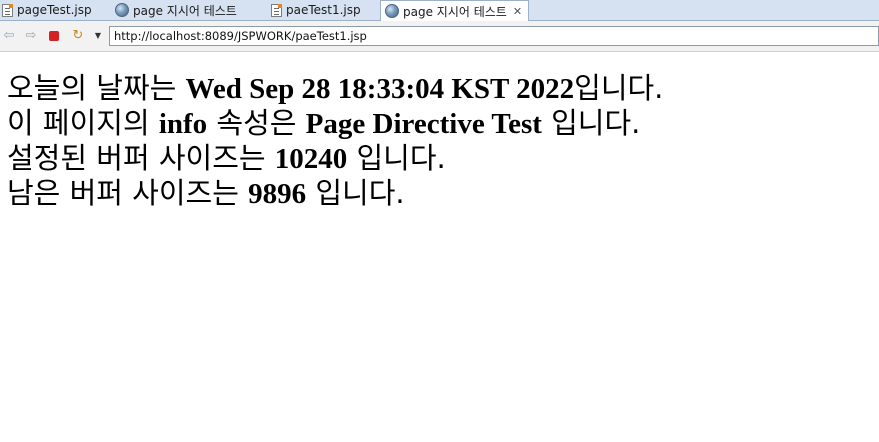  What do you see at coordinates (323, 10) in the screenshot?
I see `tab-label: paeTest1.jsp` at bounding box center [323, 10].